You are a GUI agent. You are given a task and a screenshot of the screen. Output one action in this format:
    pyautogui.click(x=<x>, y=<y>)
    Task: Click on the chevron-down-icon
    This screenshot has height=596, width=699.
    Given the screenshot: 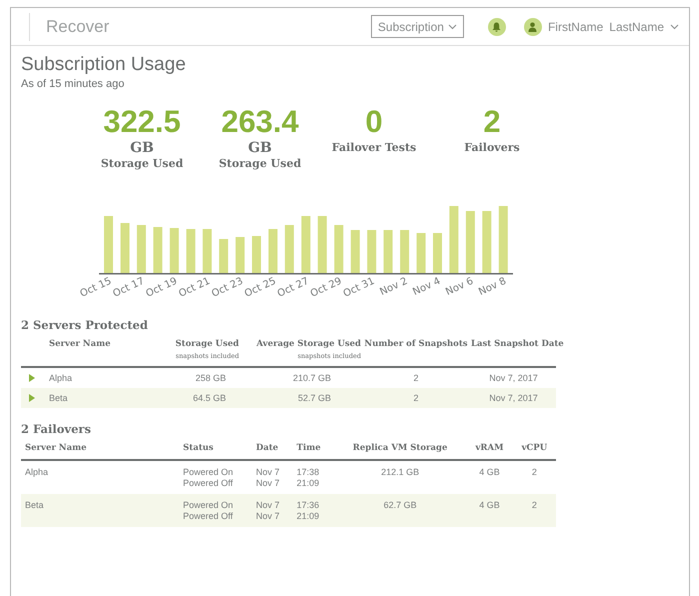 What is the action you would take?
    pyautogui.click(x=452, y=27)
    